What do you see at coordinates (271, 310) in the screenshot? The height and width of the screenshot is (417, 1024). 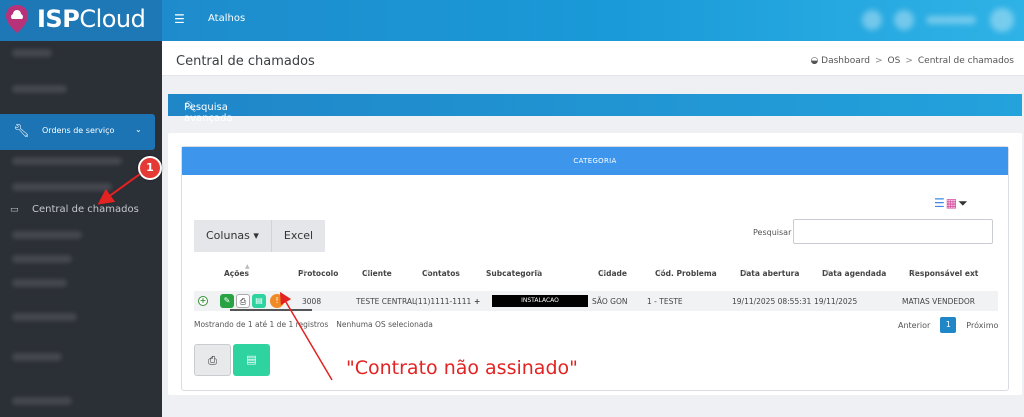 I see `row-underline` at bounding box center [271, 310].